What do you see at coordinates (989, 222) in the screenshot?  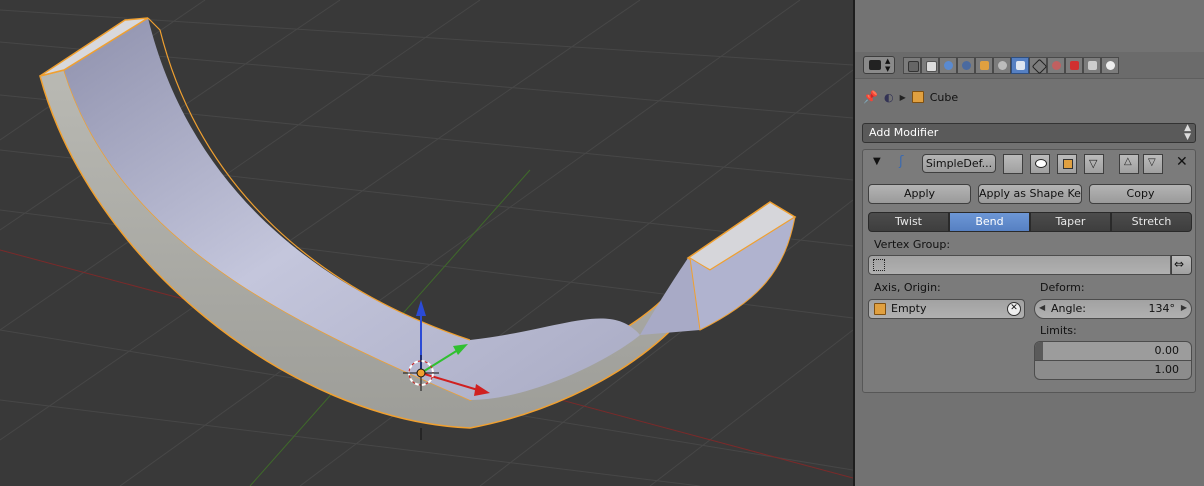 I see `mode-bend: Bend` at bounding box center [989, 222].